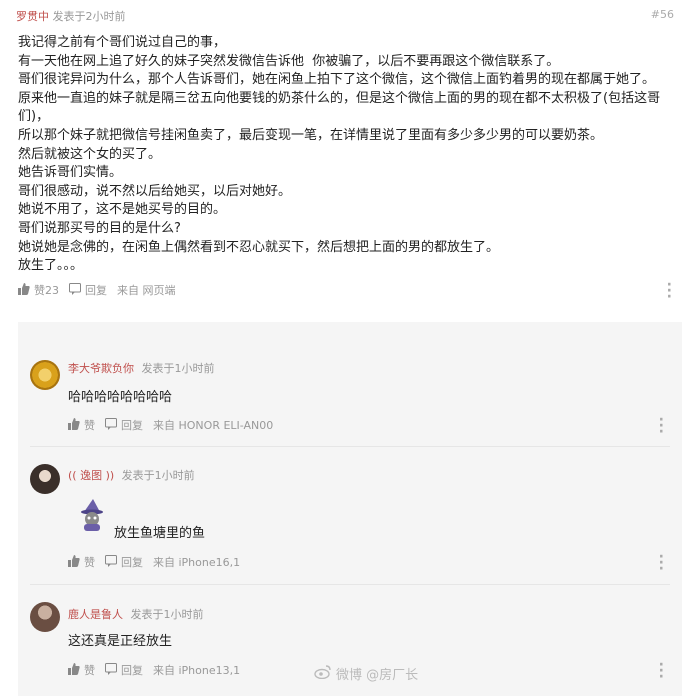 The height and width of the screenshot is (696, 690). What do you see at coordinates (120, 397) in the screenshot?
I see `reply-text: 哈哈哈哈哈哈哈哈` at bounding box center [120, 397].